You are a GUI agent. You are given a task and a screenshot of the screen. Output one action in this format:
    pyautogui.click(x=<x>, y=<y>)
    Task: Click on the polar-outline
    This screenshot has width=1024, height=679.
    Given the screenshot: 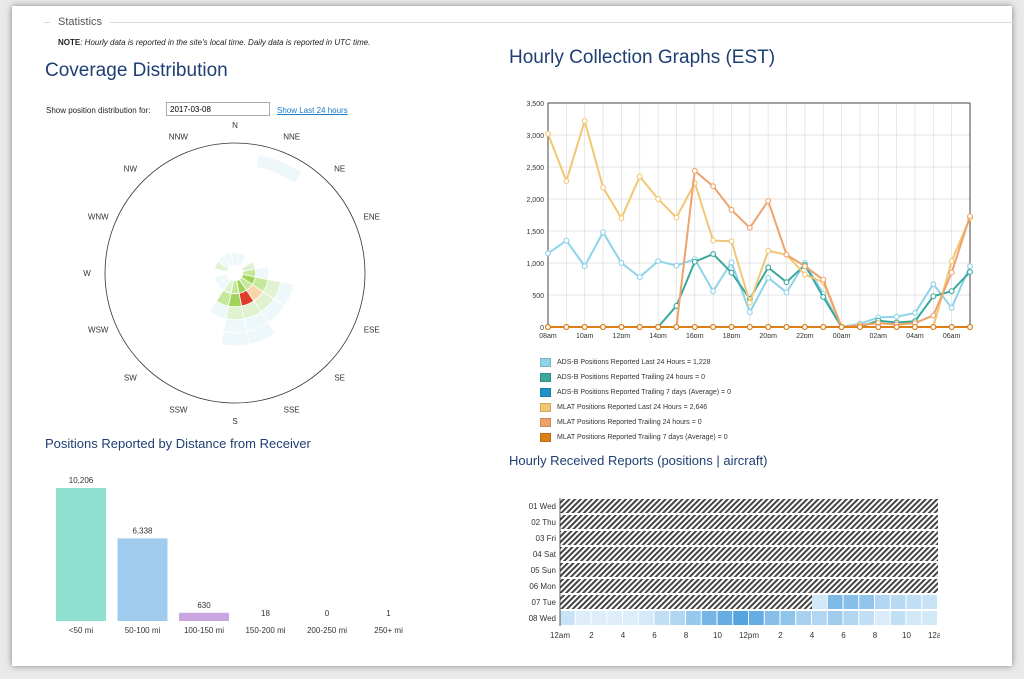 What is the action you would take?
    pyautogui.click(x=235, y=273)
    